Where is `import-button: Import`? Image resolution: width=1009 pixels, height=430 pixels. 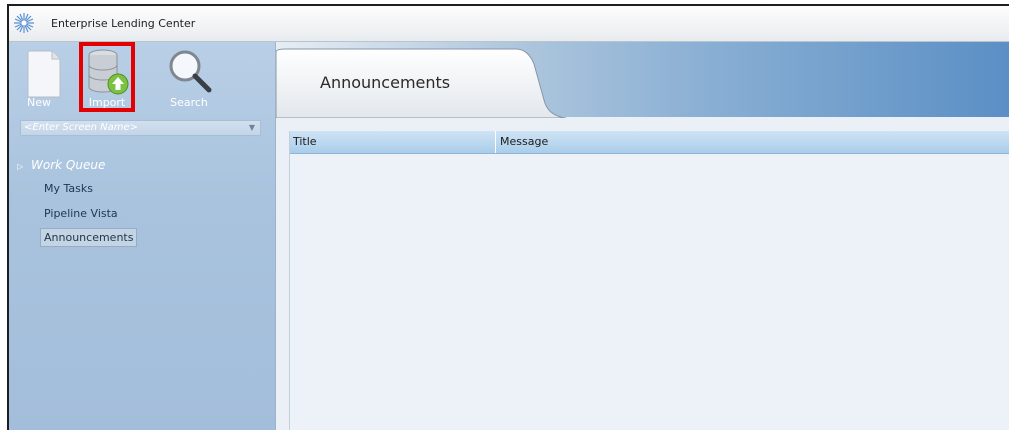
import-button: Import is located at coordinates (107, 77).